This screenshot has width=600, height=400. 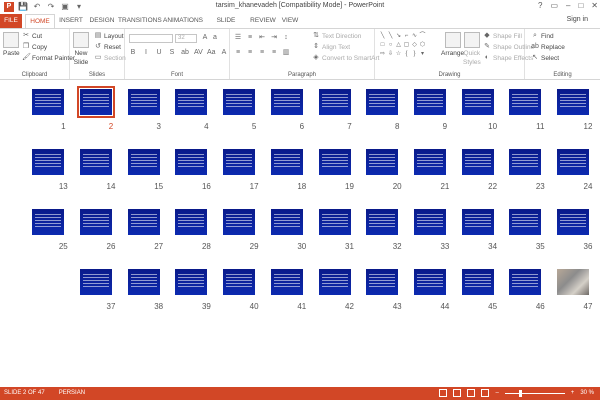 I want to click on font-size-field: 32, so click(x=186, y=38).